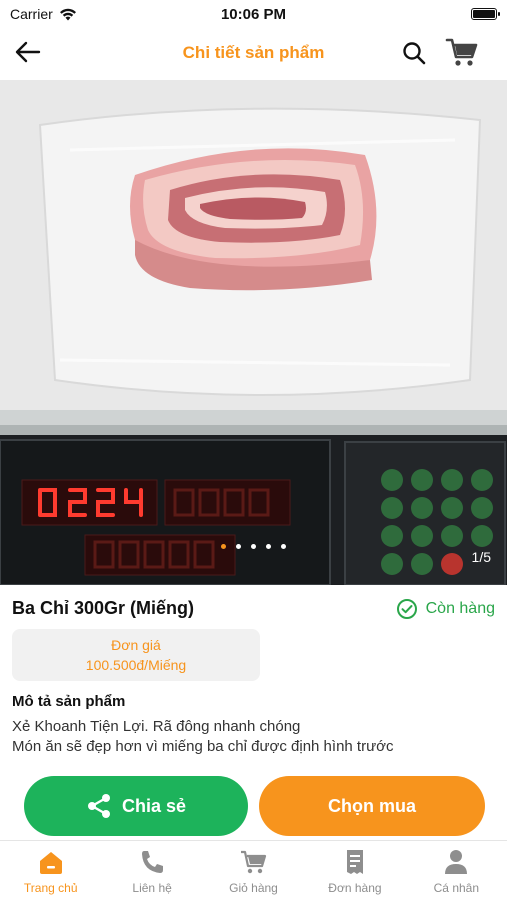 This screenshot has height=901, width=507. I want to click on arrow-left-icon, so click(28, 52).